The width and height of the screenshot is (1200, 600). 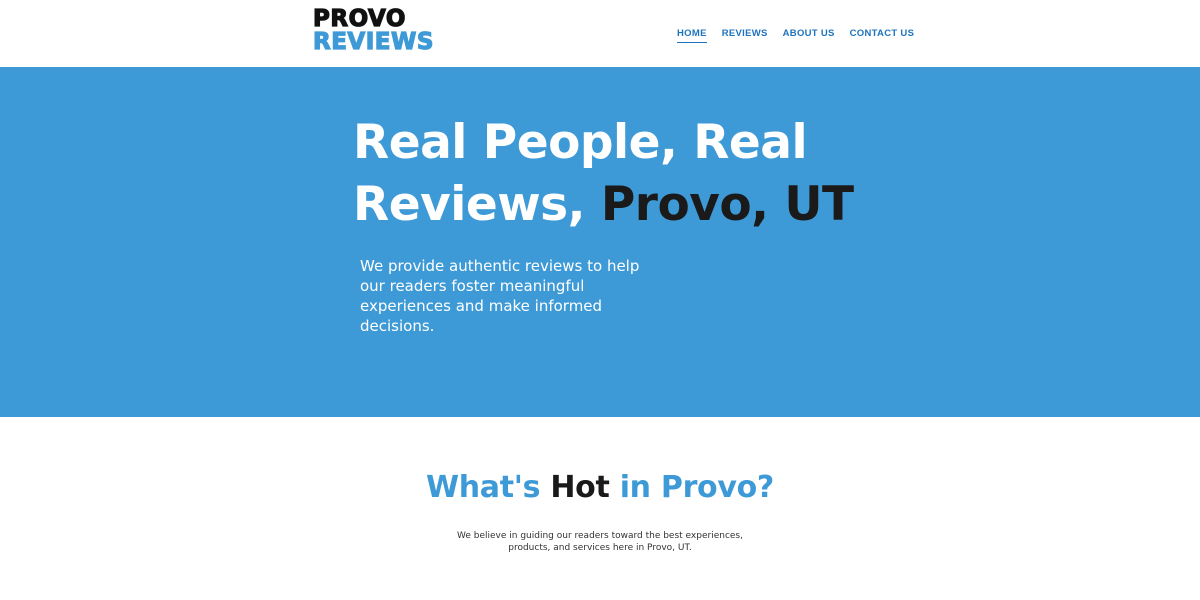 I want to click on hero-title-line1: Real People, Real, so click(x=580, y=142).